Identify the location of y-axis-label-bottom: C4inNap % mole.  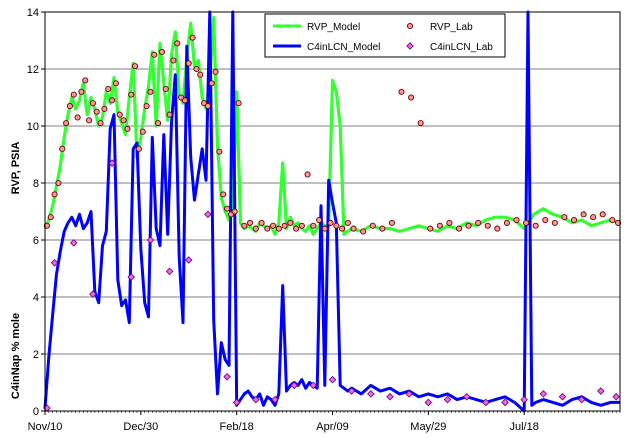
(16, 356).